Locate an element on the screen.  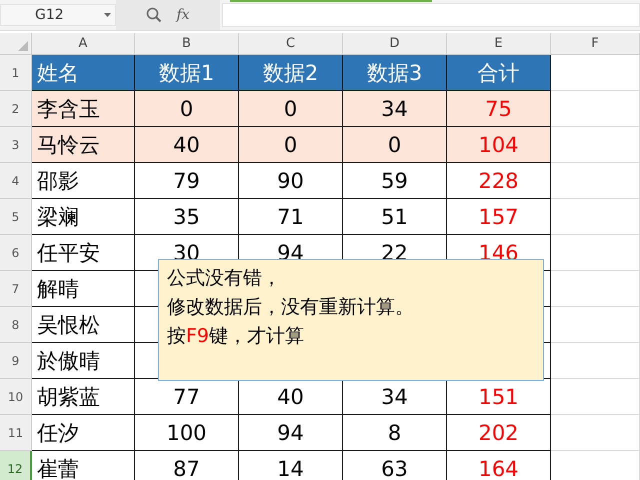
row-header: 7 is located at coordinates (16, 289).